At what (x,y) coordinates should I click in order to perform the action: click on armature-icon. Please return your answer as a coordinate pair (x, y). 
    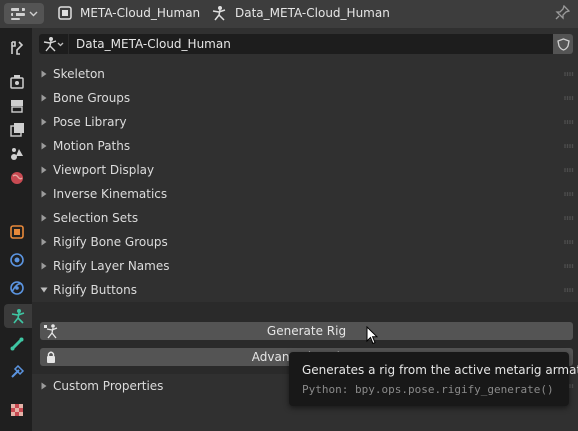
    Looking at the image, I should click on (18, 316).